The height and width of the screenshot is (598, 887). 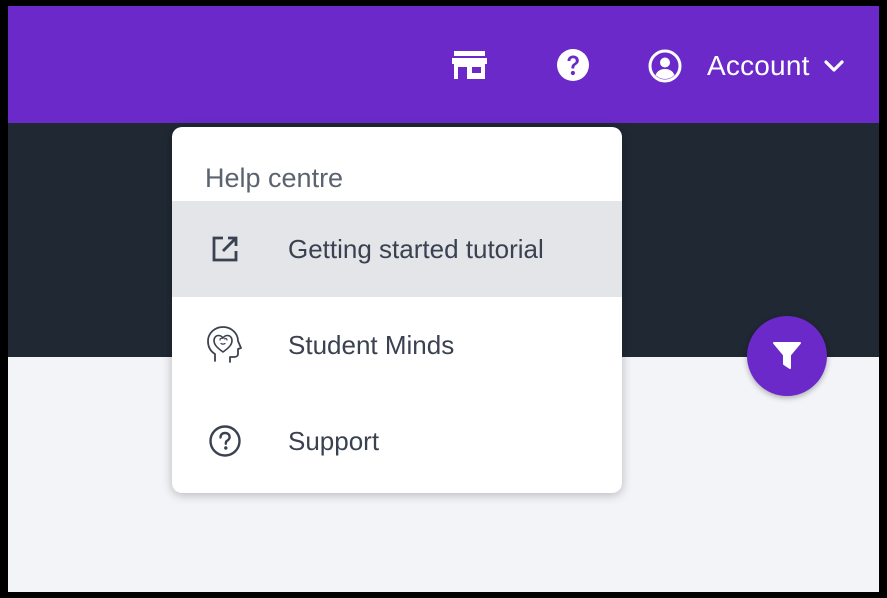 What do you see at coordinates (371, 344) in the screenshot?
I see `menu-item-label: Student Minds` at bounding box center [371, 344].